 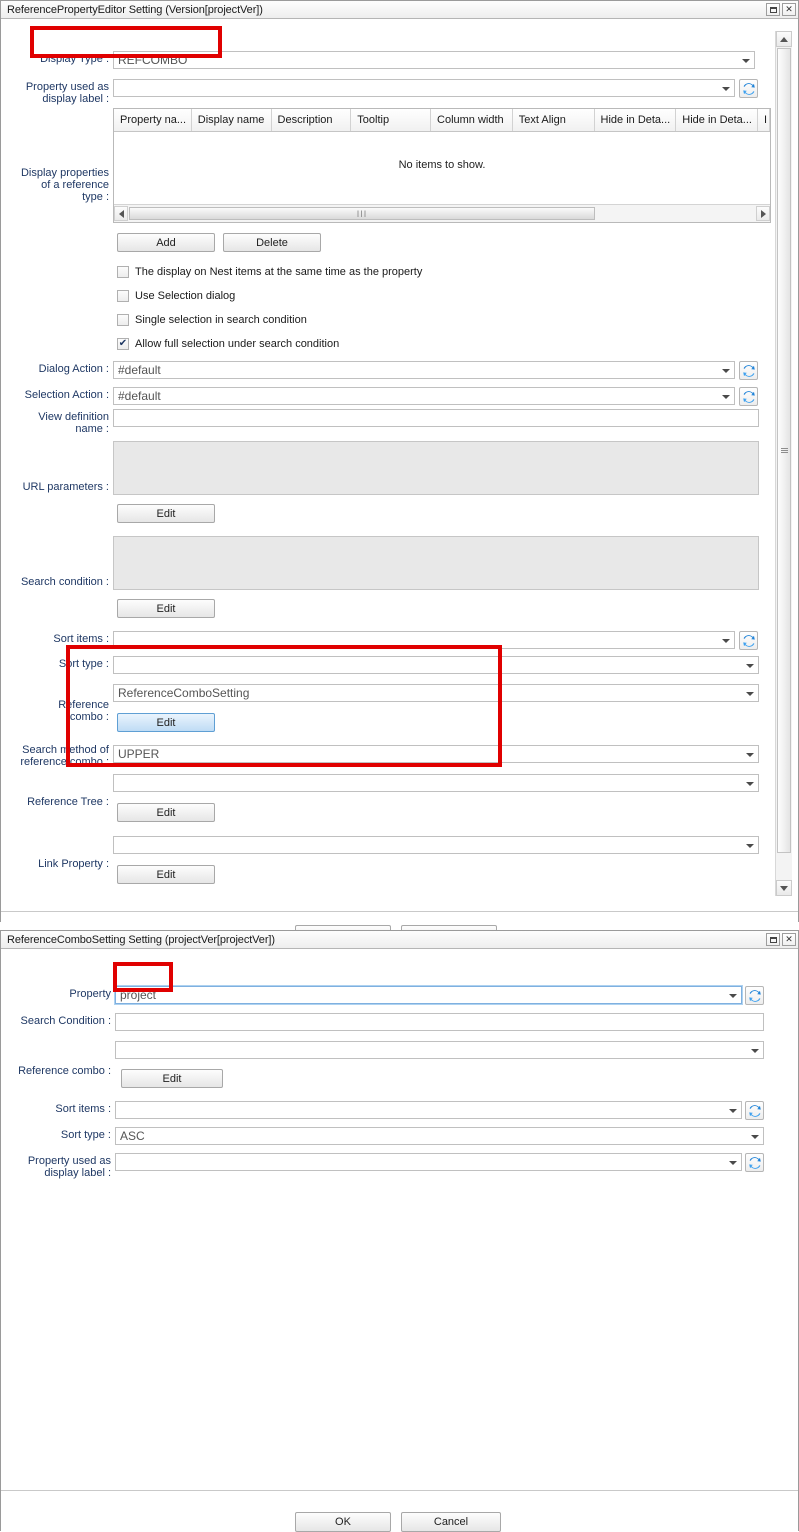 What do you see at coordinates (138, 995) in the screenshot?
I see `property-value: project` at bounding box center [138, 995].